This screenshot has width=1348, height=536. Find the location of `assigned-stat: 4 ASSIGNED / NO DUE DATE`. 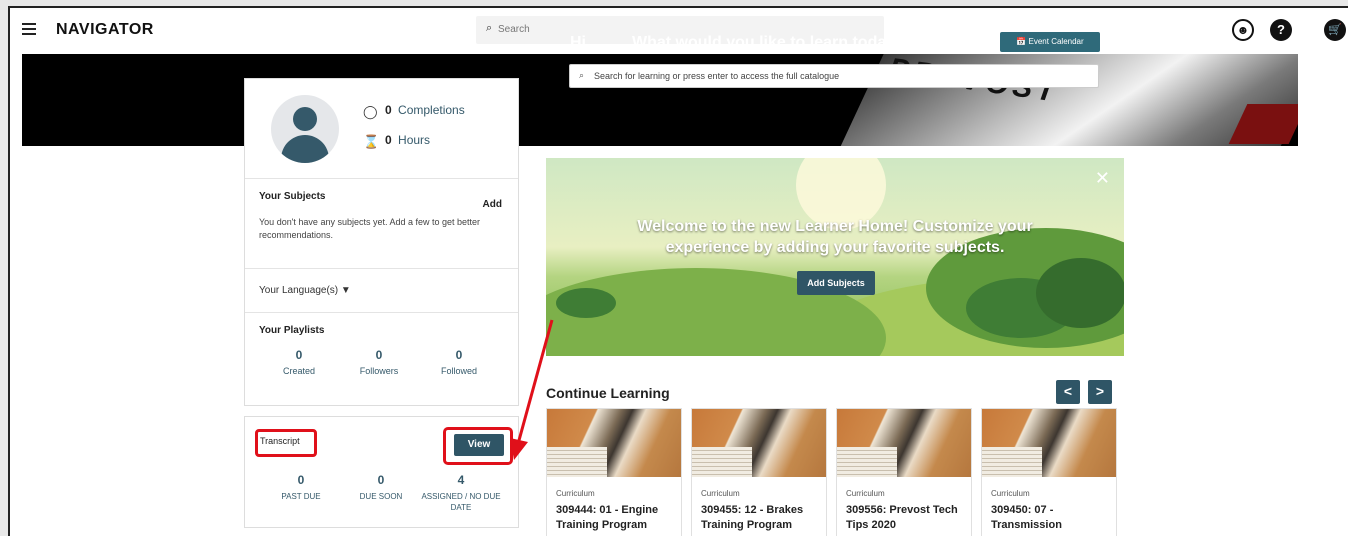

assigned-stat: 4 ASSIGNED / NO DUE DATE is located at coordinates (461, 493).